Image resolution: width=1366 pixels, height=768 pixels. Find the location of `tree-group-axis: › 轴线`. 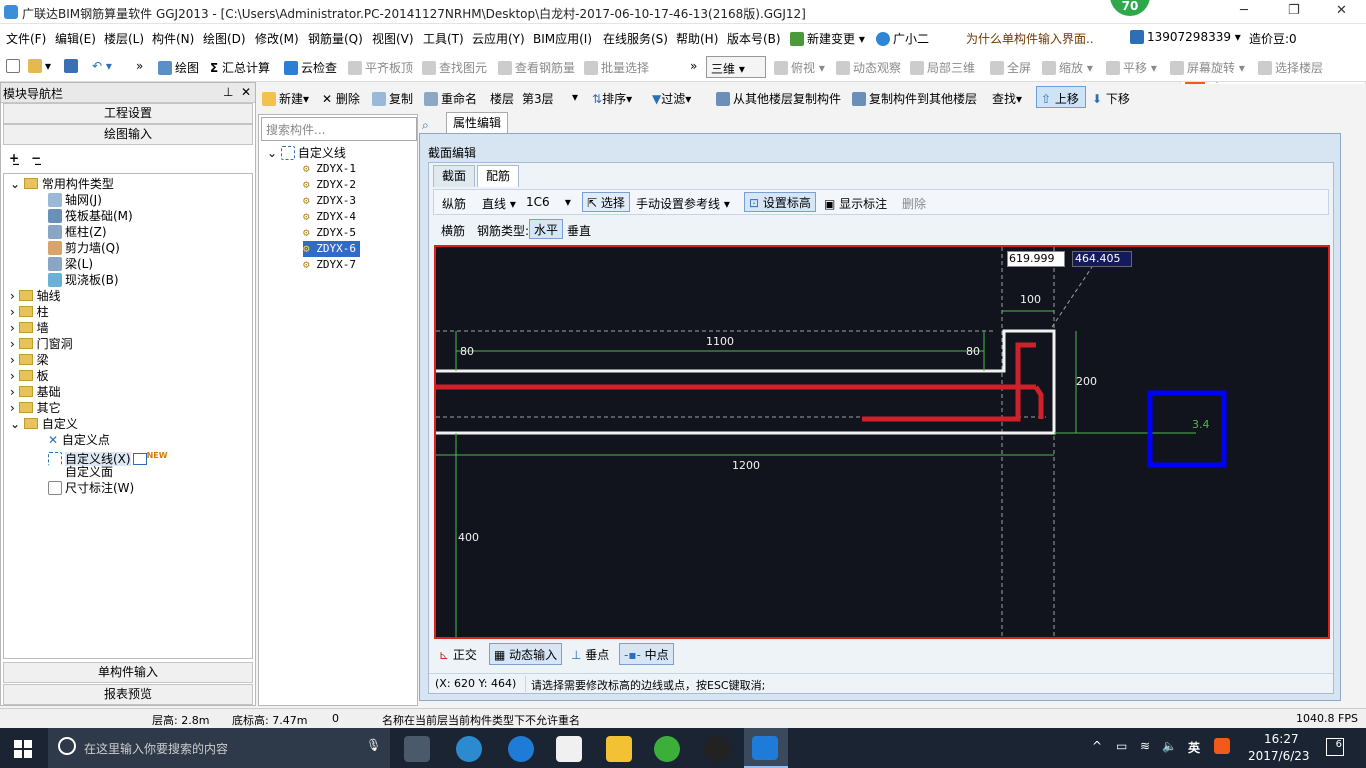

tree-group-axis: › 轴线 is located at coordinates (35, 296).